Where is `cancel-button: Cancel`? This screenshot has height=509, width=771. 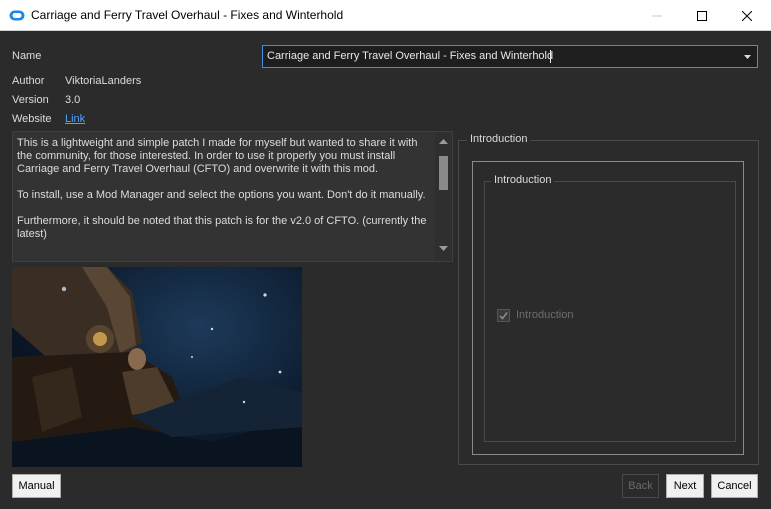
cancel-button: Cancel is located at coordinates (734, 486).